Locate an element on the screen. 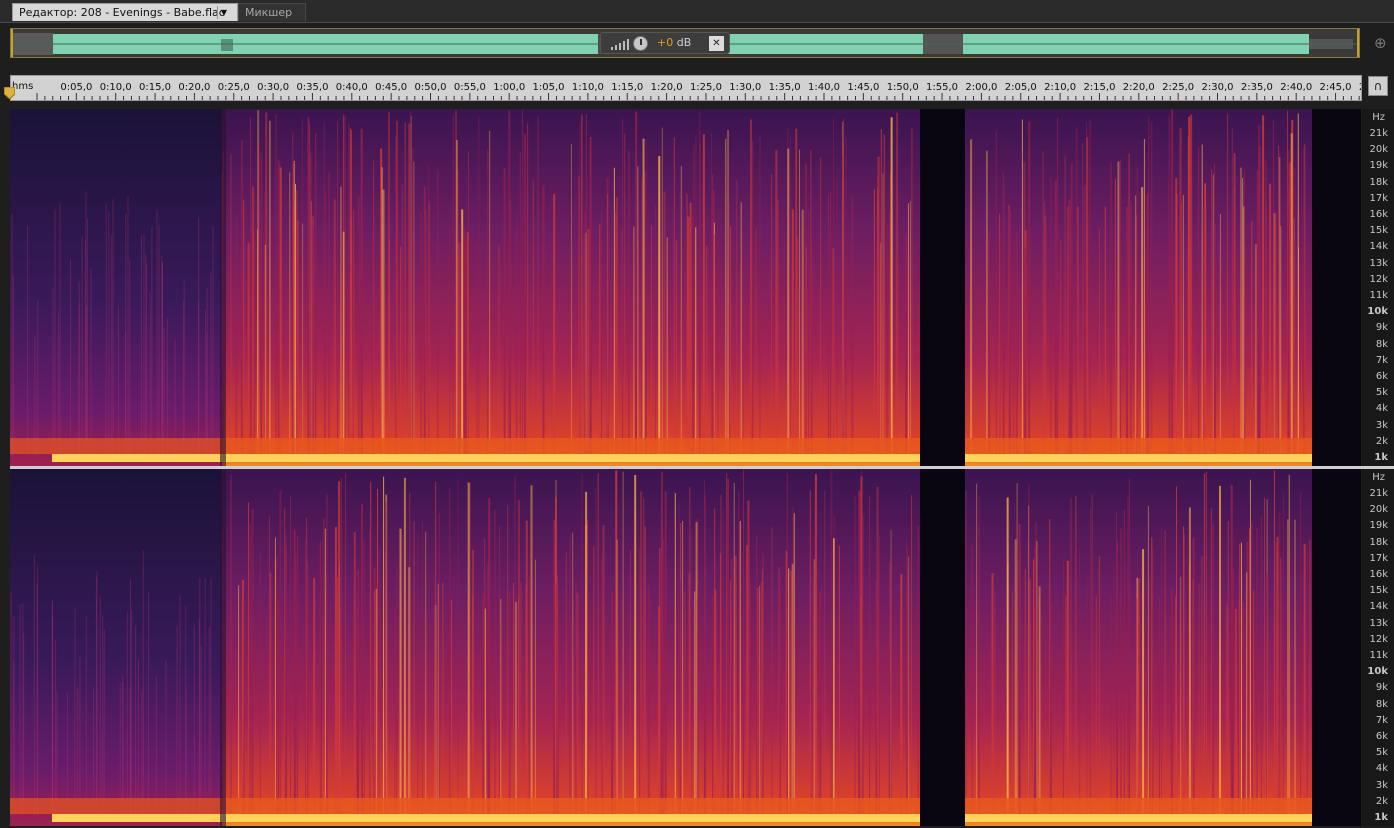 The height and width of the screenshot is (828, 1394). ruler-label: 0:55,0 is located at coordinates (470, 87).